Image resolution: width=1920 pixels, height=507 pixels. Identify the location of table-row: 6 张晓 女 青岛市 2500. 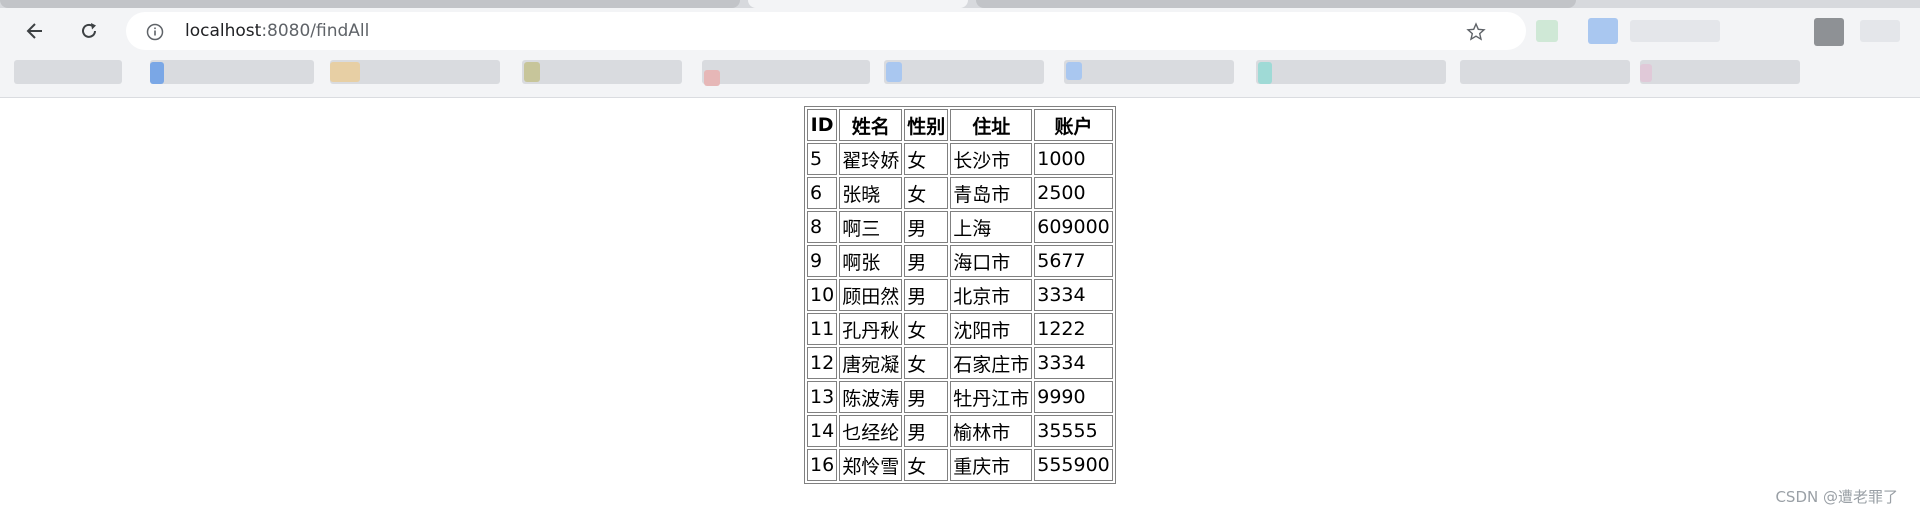
(960, 193).